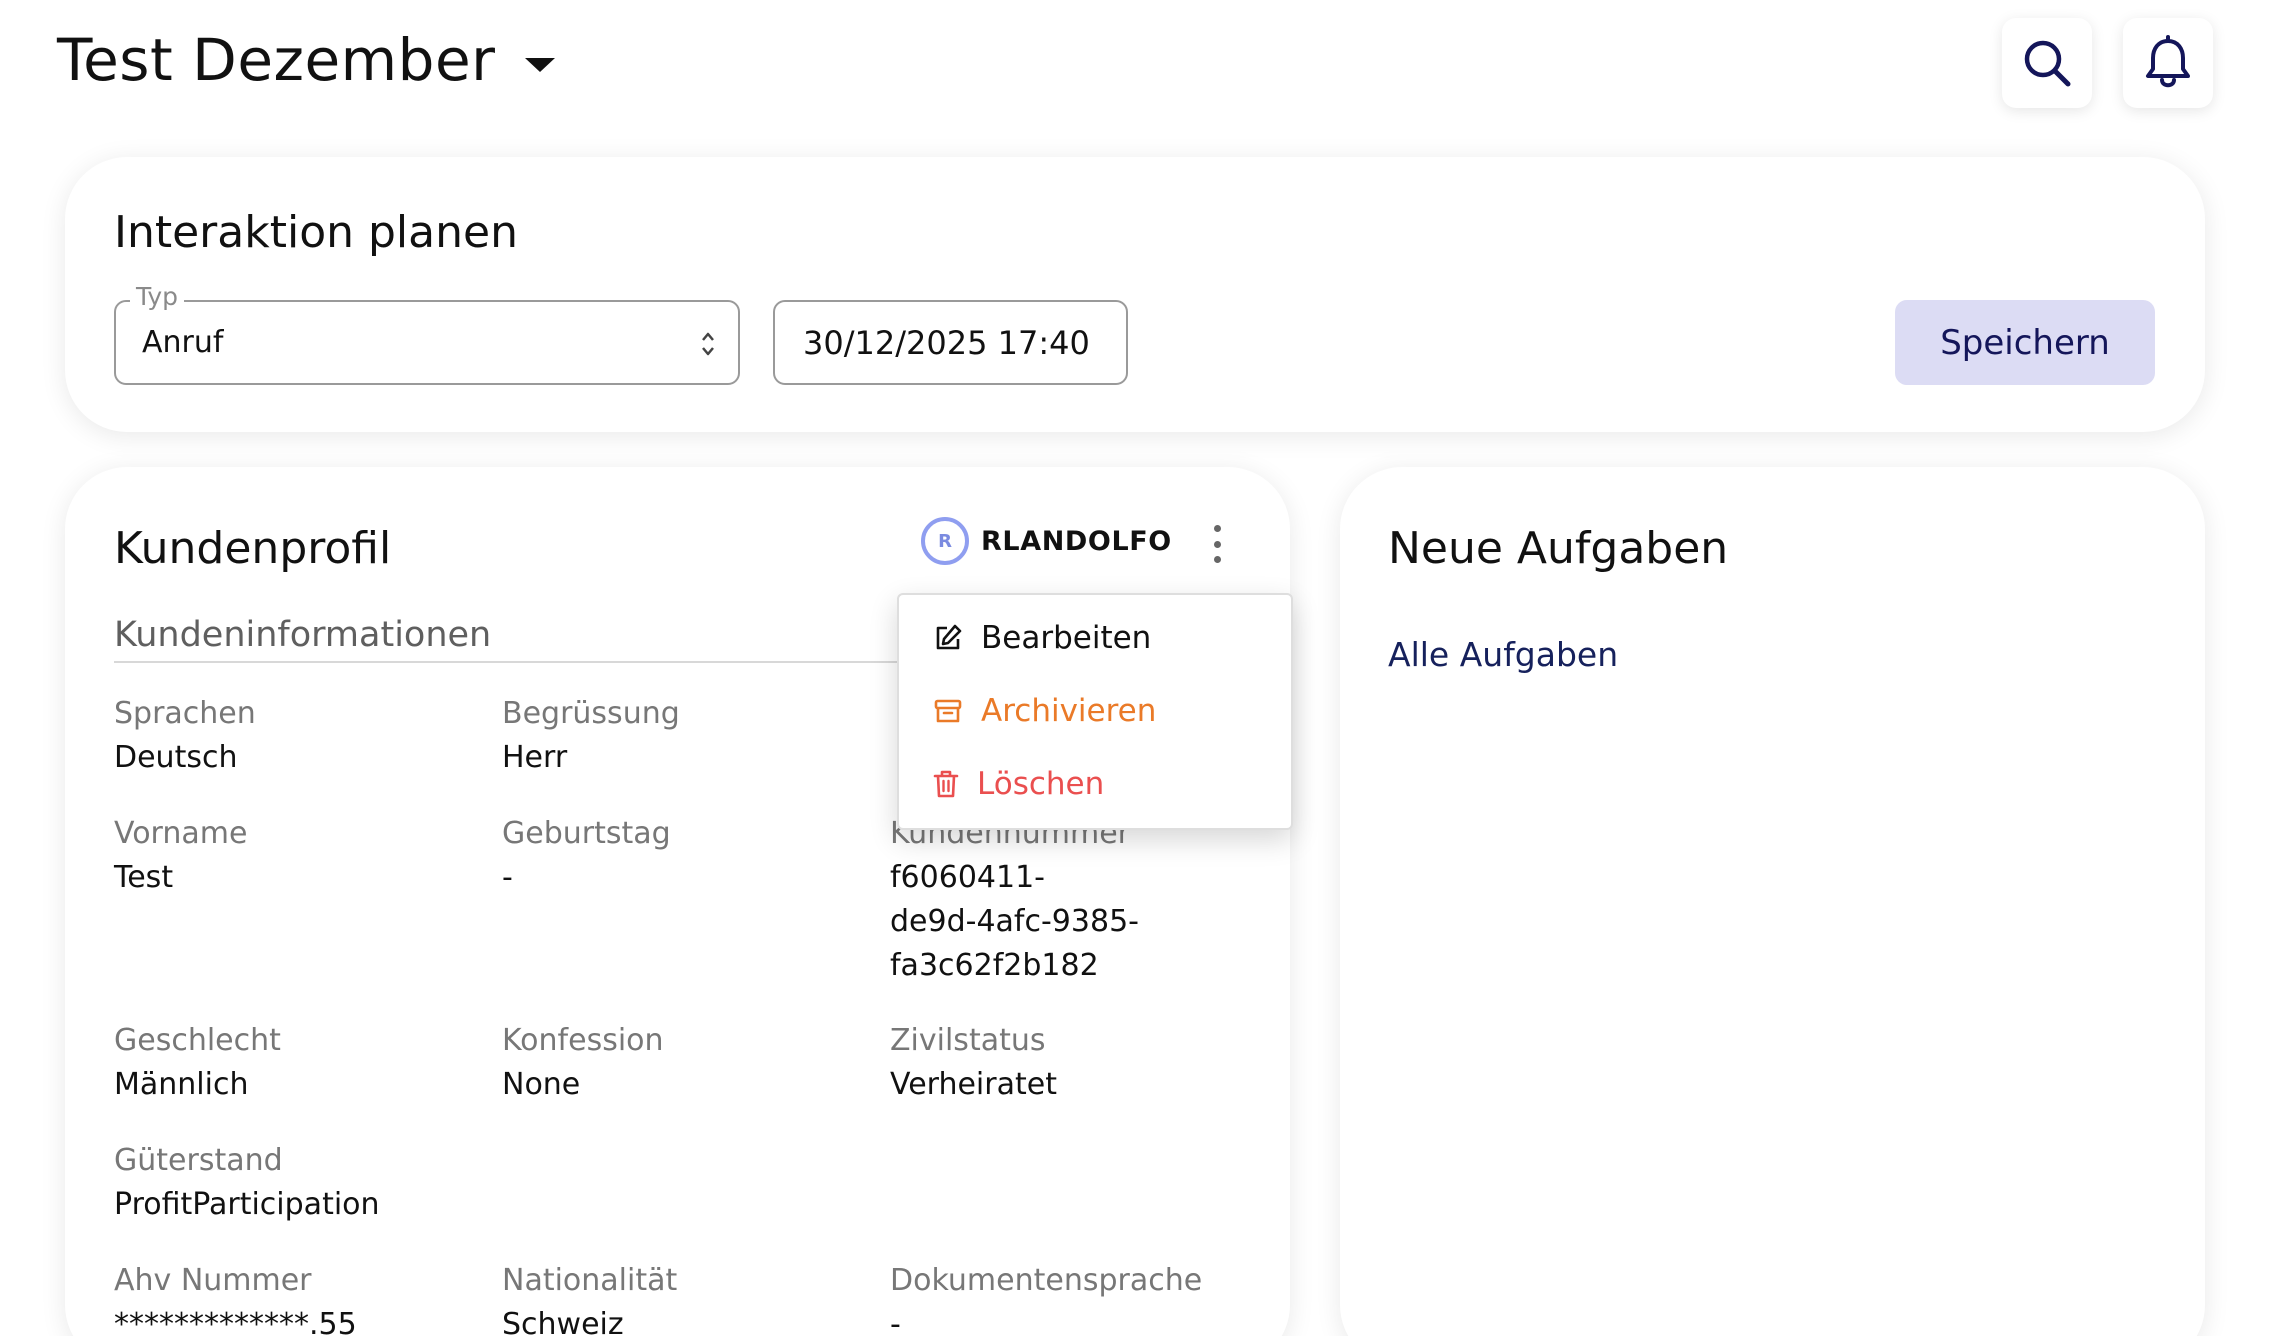  Describe the element at coordinates (2025, 342) in the screenshot. I see `save-button: Speichern` at that location.